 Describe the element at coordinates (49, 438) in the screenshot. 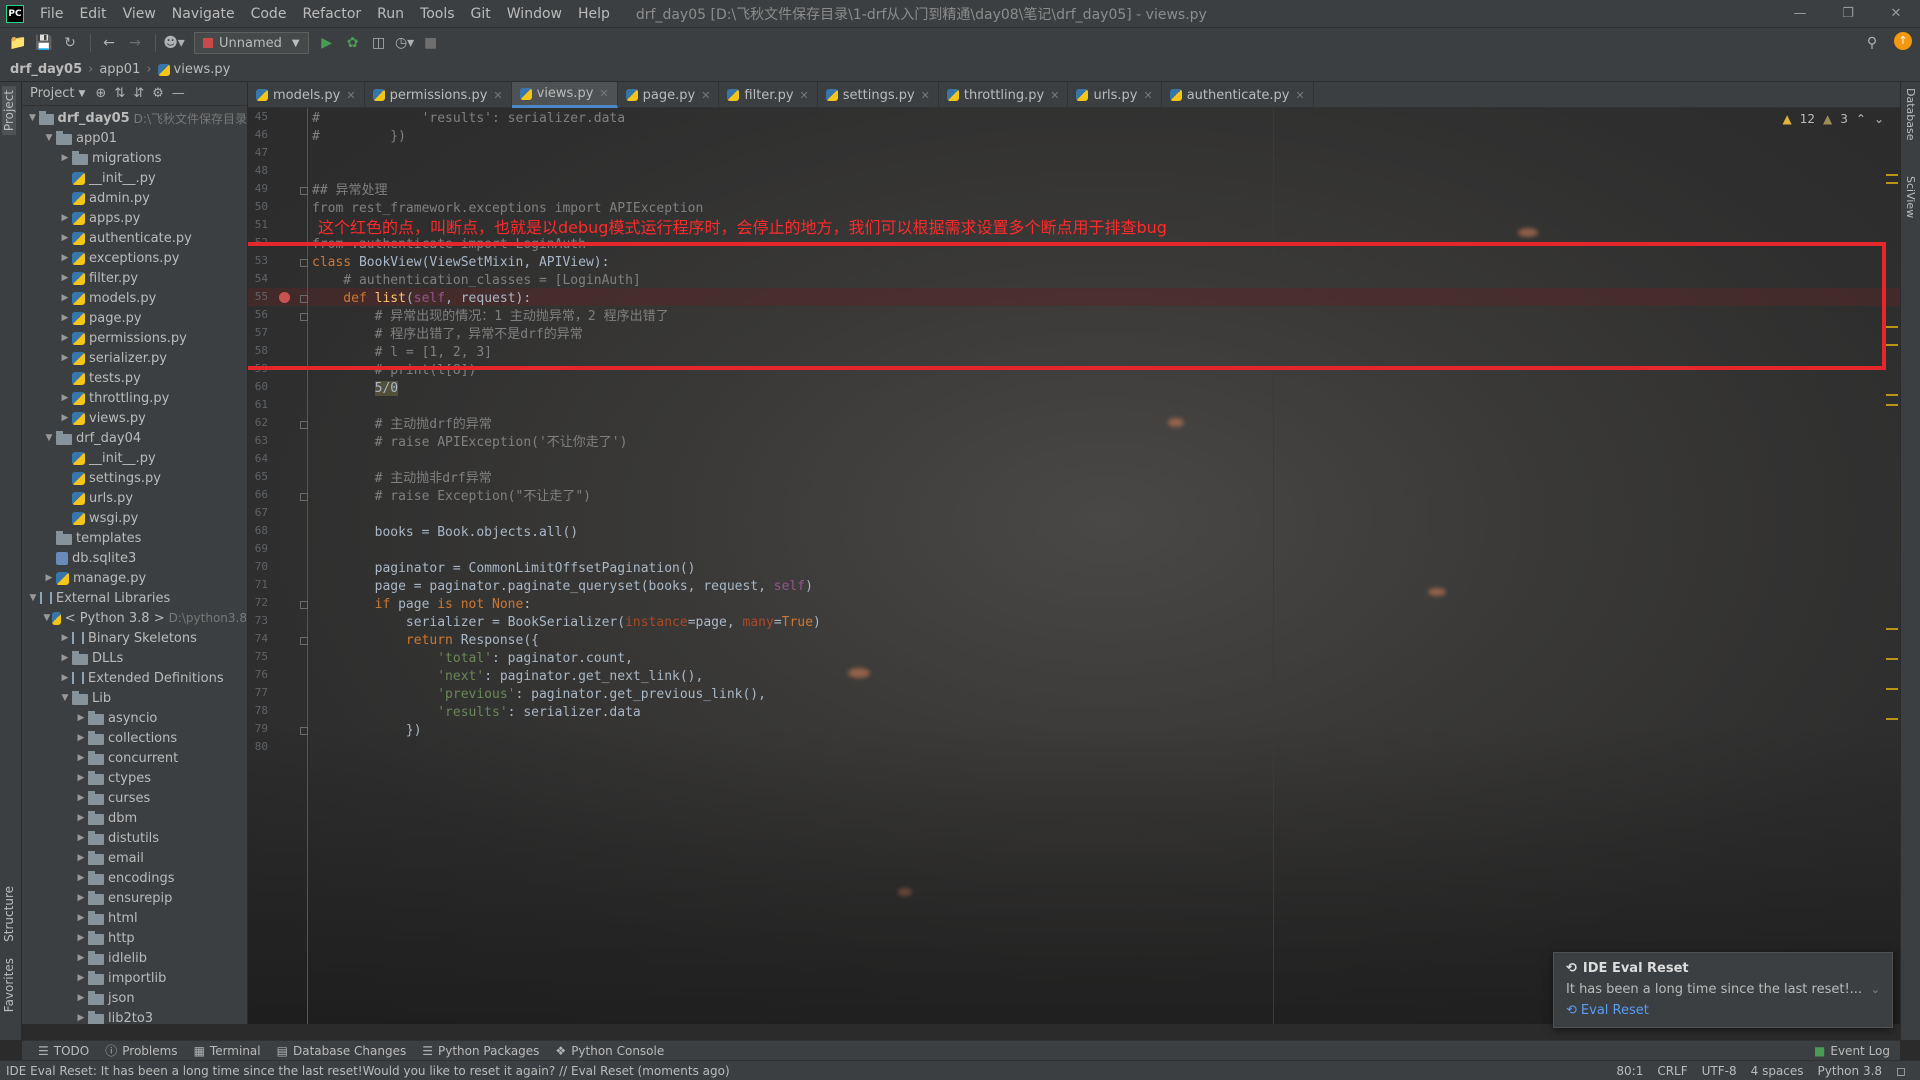

I see `chevron-down-icon: ▼` at that location.